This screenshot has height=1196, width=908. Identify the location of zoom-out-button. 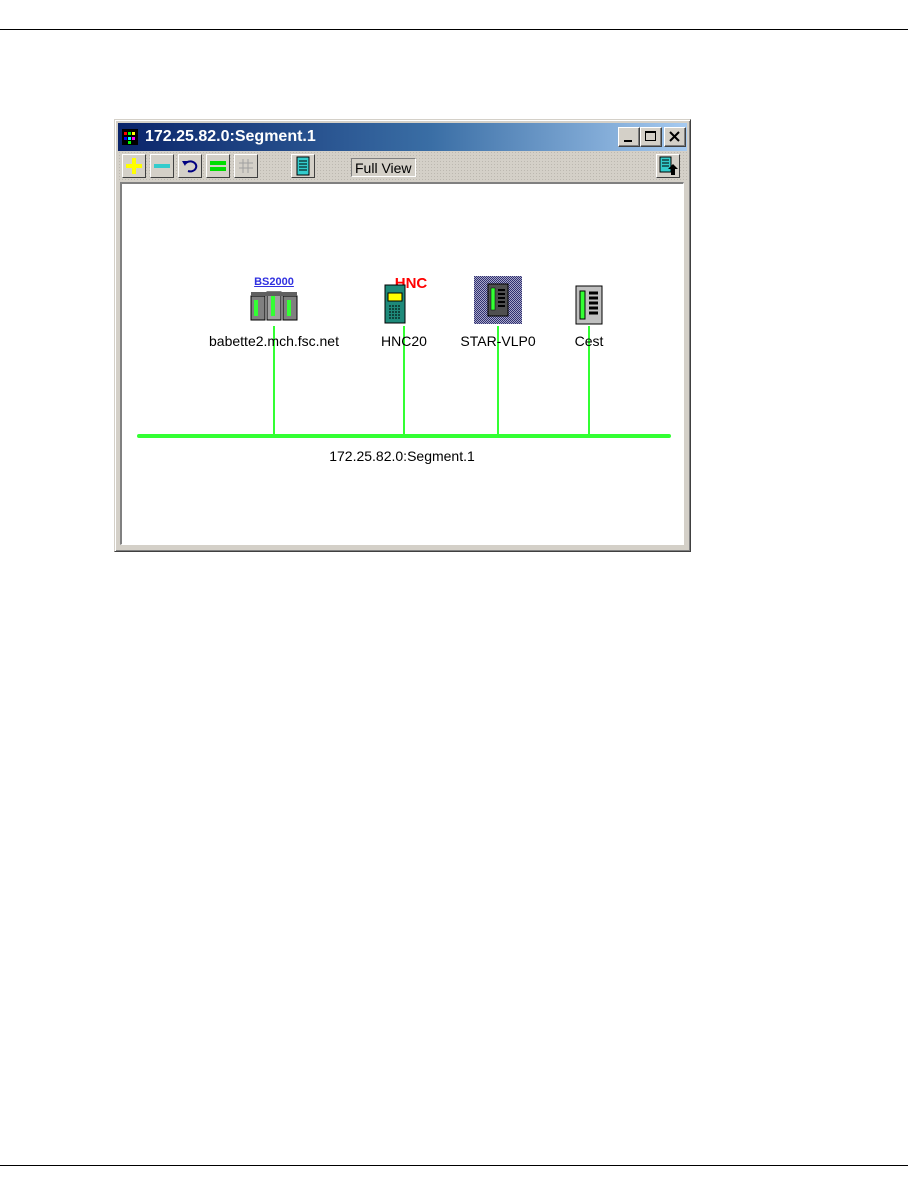
(162, 166).